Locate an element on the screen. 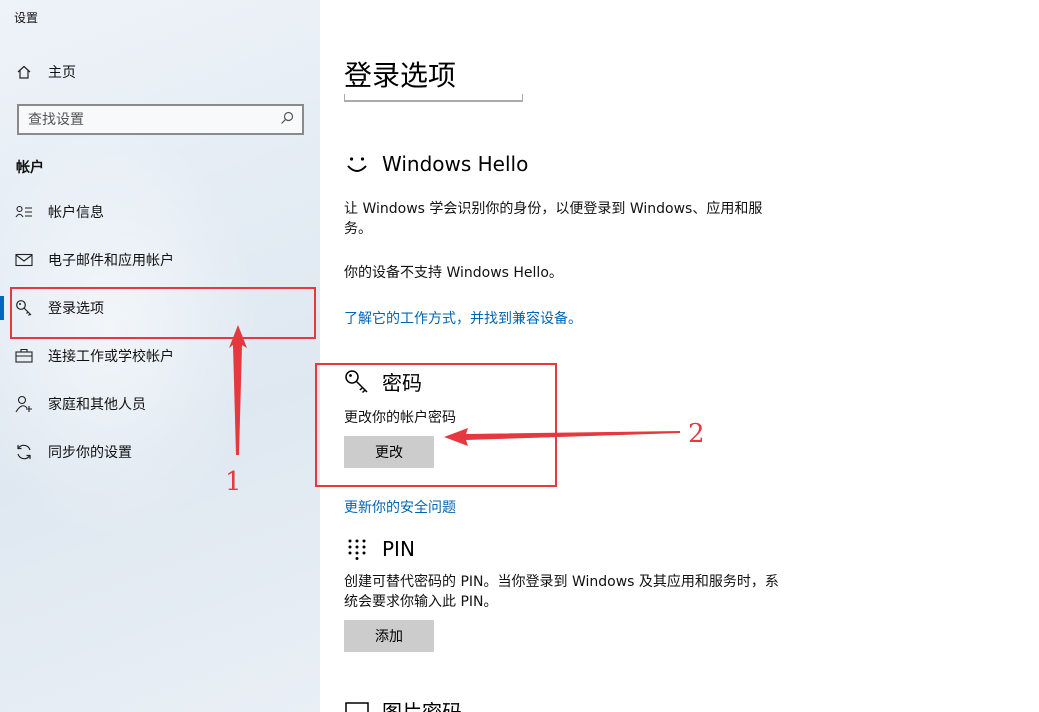 The width and height of the screenshot is (1039, 712). person-add-icon is located at coordinates (24, 404).